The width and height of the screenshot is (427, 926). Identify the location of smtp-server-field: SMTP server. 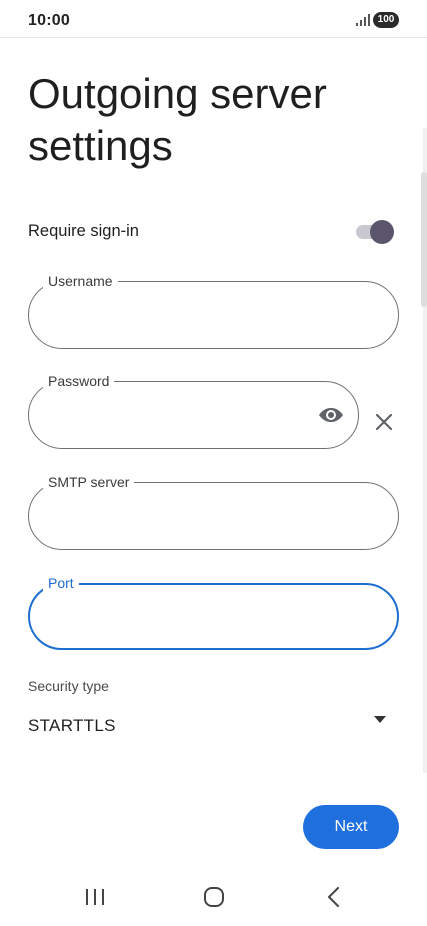
(213, 511).